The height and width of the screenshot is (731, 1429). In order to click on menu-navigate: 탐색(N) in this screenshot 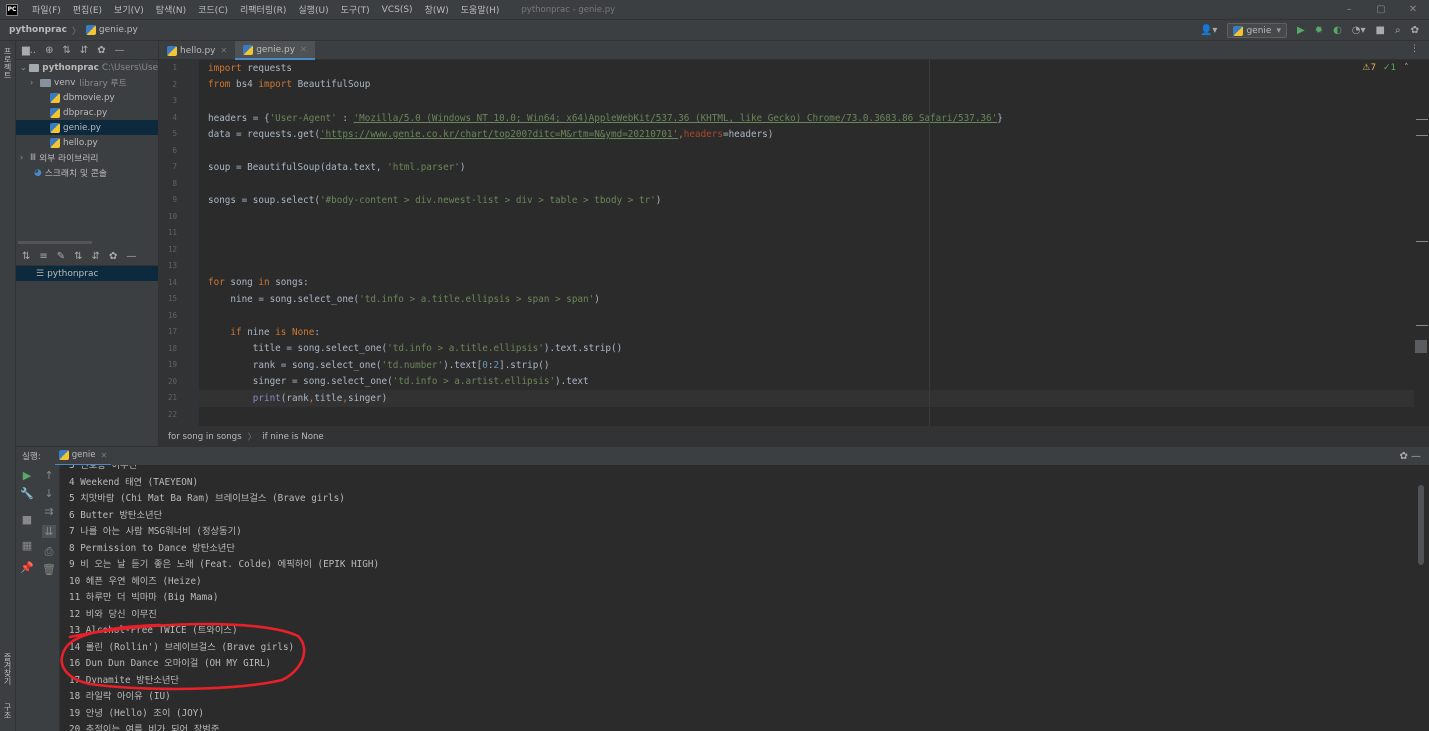, I will do `click(171, 9)`.